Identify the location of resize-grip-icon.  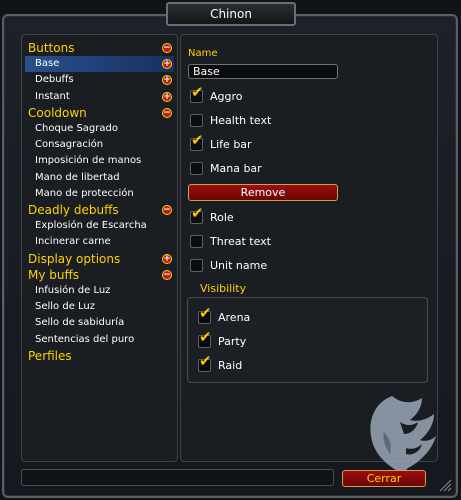
(444, 484).